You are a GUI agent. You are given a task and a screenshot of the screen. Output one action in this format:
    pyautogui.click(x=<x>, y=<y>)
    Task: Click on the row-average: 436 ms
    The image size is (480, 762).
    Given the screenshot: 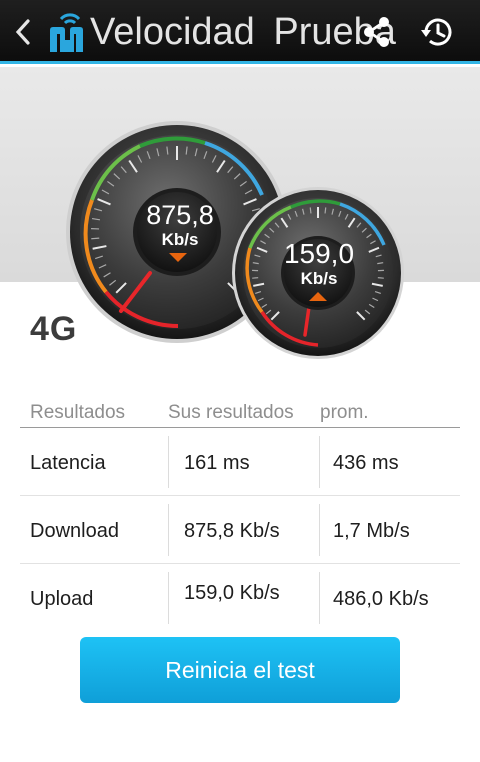 What is the action you would take?
    pyautogui.click(x=366, y=463)
    